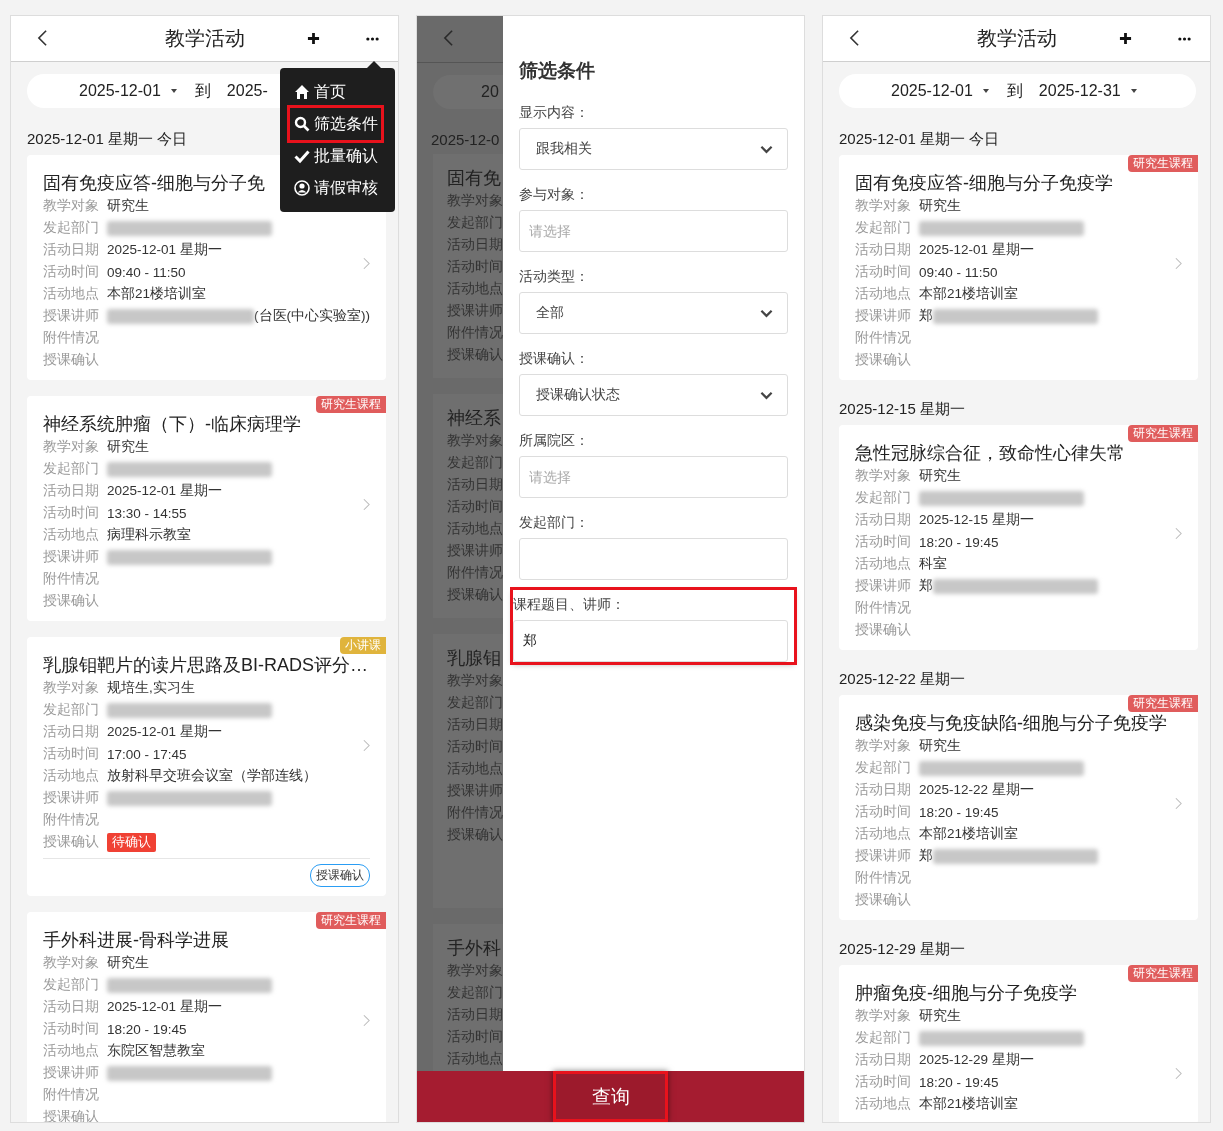 This screenshot has width=1223, height=1131. I want to click on field-value: 2025-12-15 星期一, so click(976, 520).